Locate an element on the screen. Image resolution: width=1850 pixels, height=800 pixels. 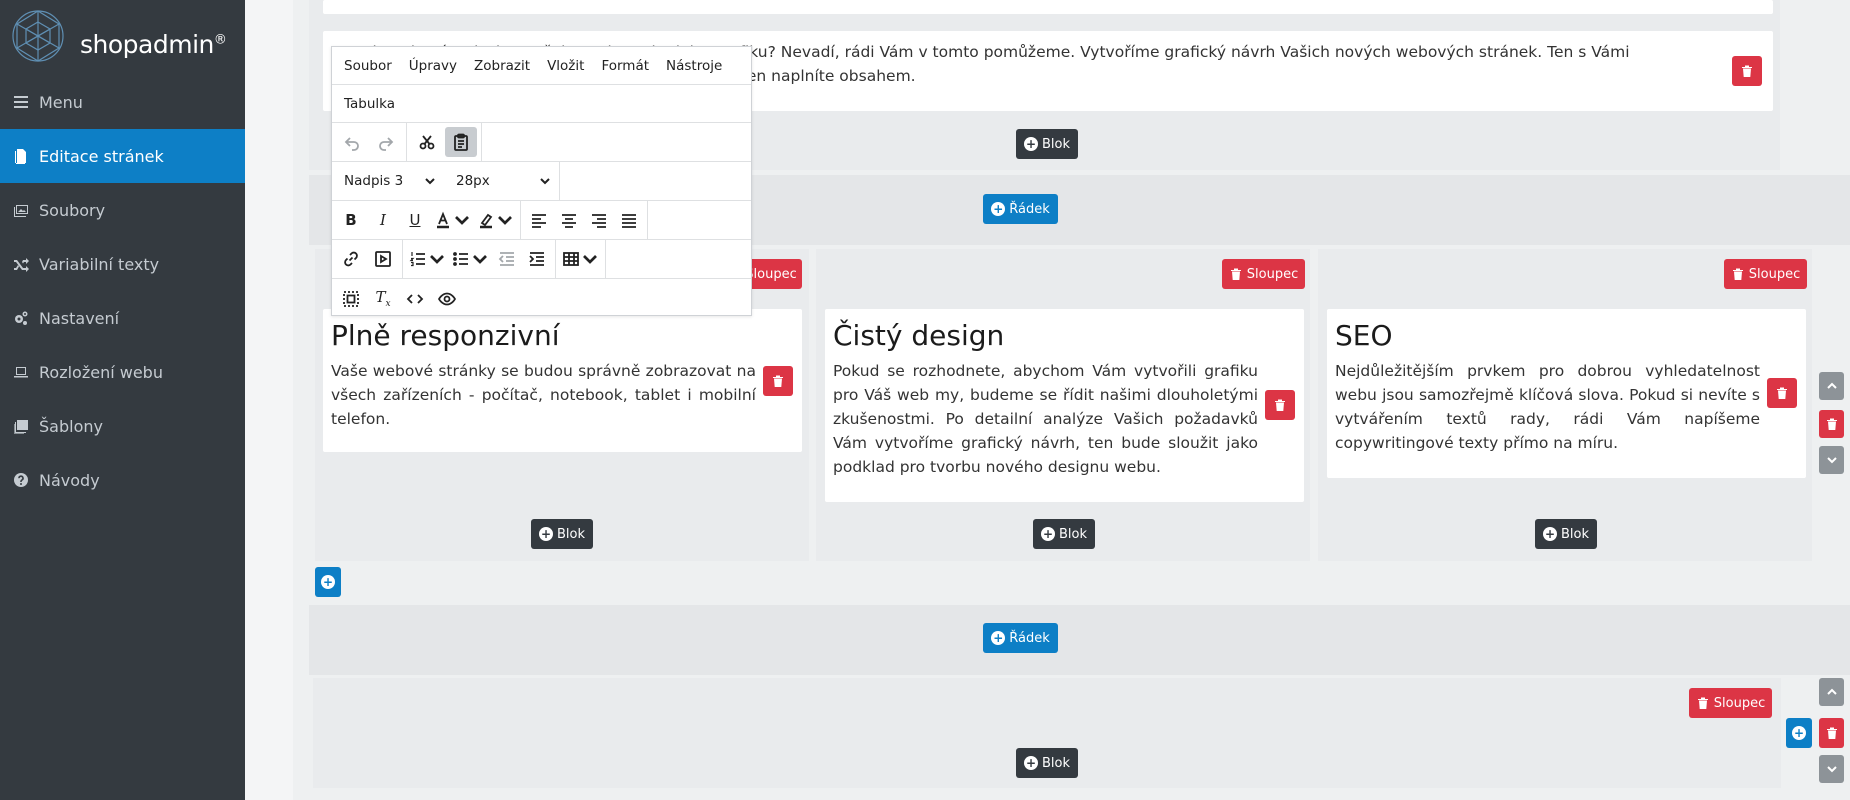
source-code-button is located at coordinates (415, 299).